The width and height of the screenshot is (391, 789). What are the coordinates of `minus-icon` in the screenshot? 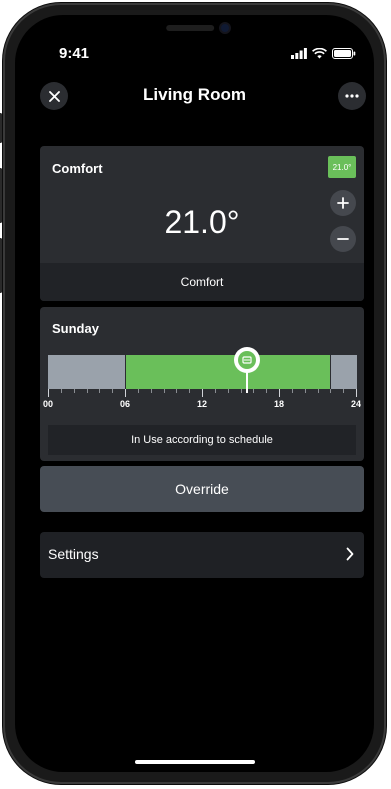 It's located at (343, 239).